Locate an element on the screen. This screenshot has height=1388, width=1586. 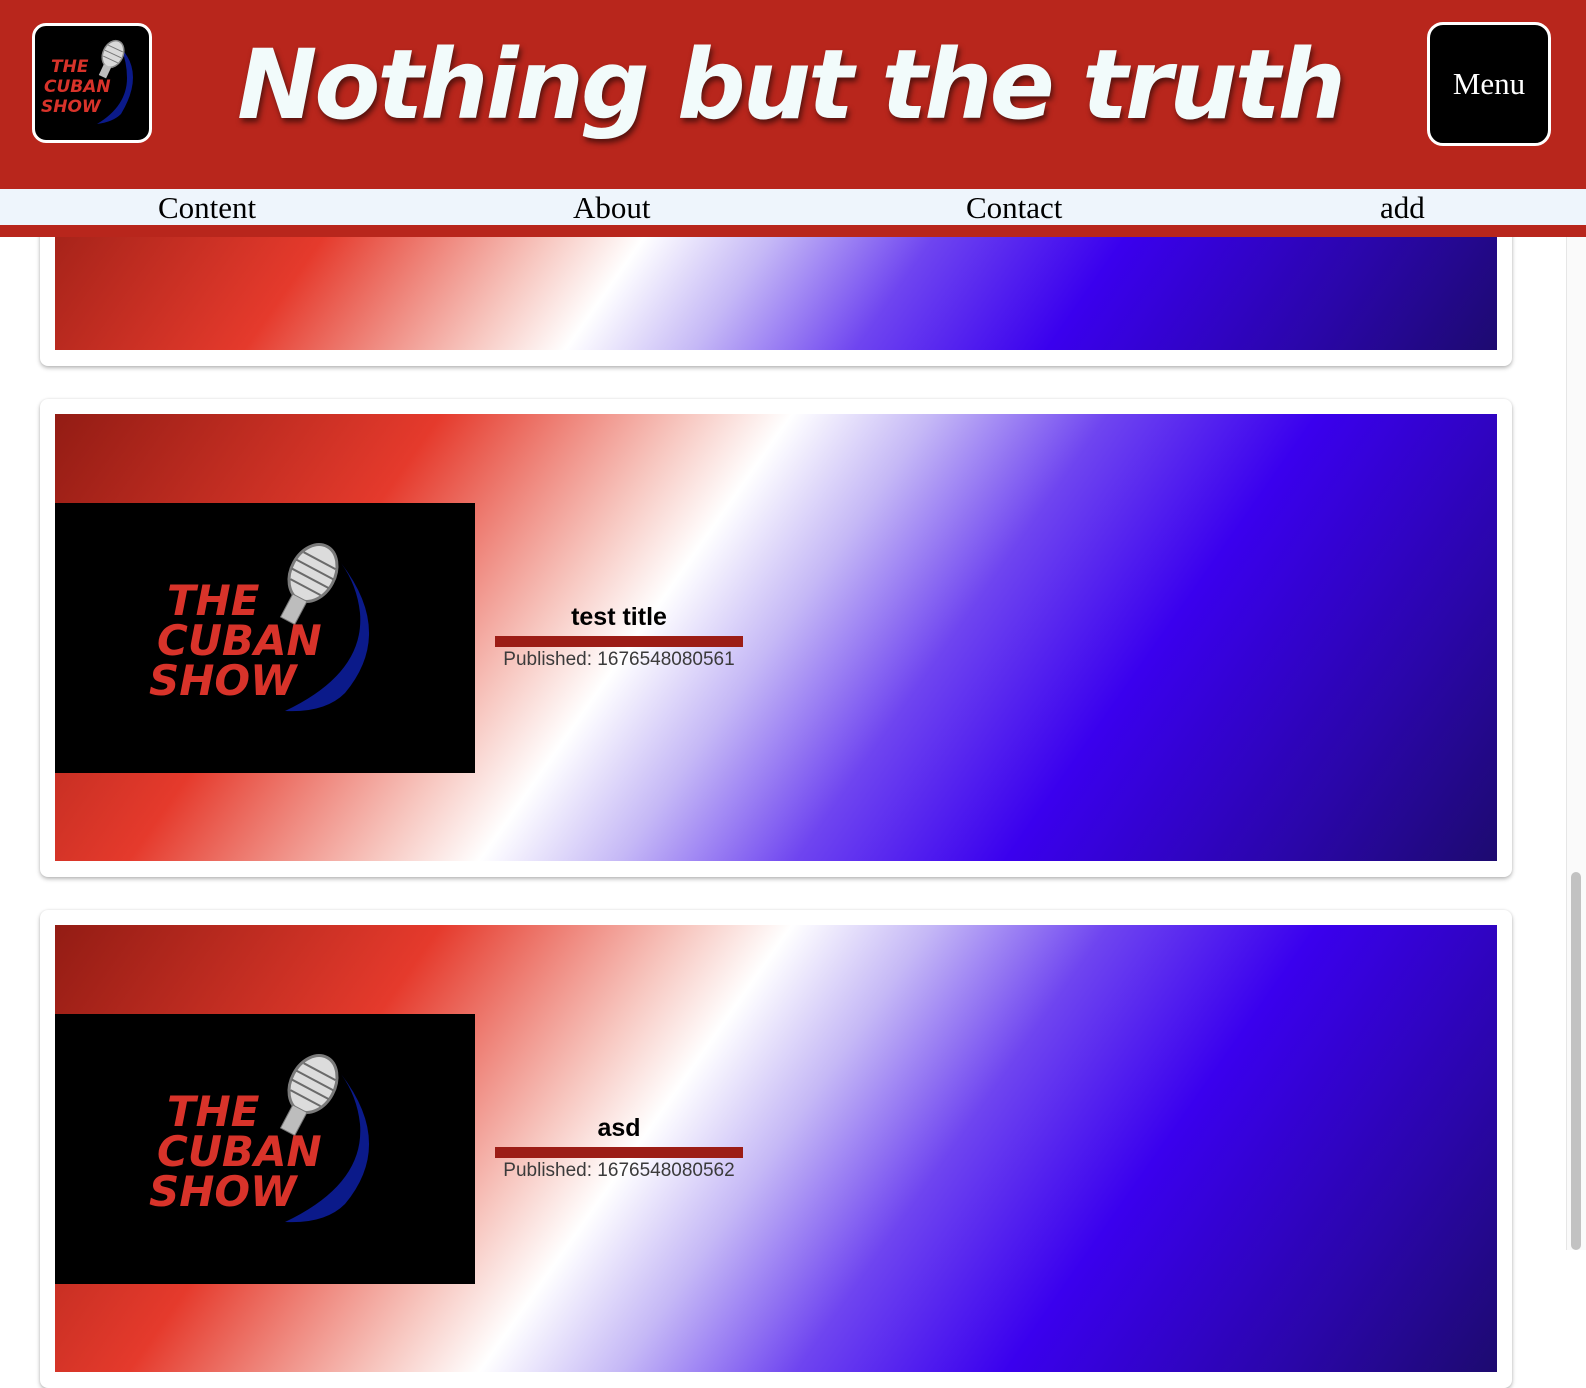
scrollbar-thumb is located at coordinates (1576, 1061).